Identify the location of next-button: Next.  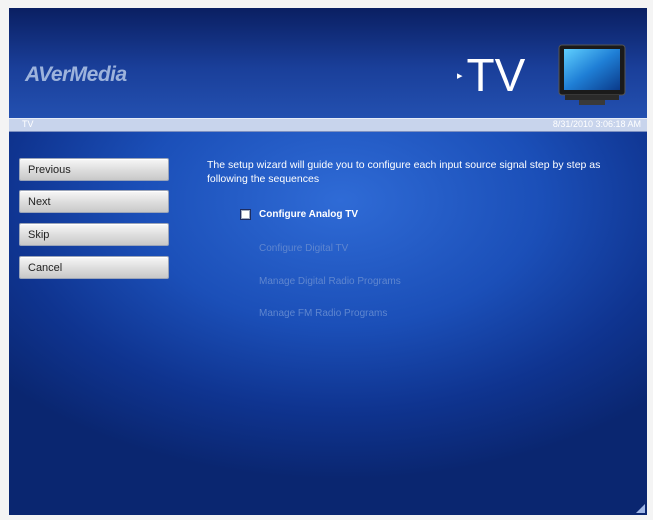
(94, 201).